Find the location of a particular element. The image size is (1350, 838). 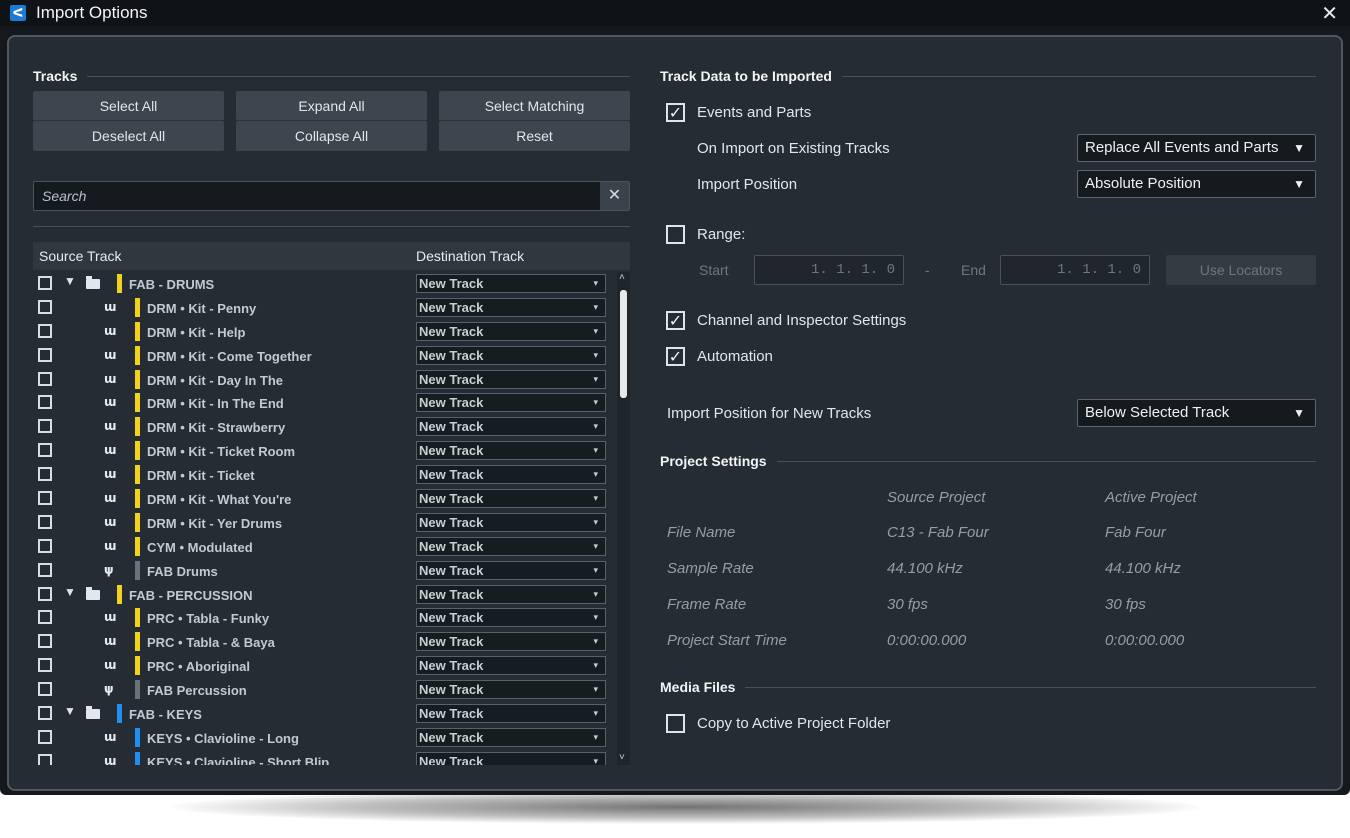

new-tracks-position-label: Import Position for New Tracks is located at coordinates (769, 413).